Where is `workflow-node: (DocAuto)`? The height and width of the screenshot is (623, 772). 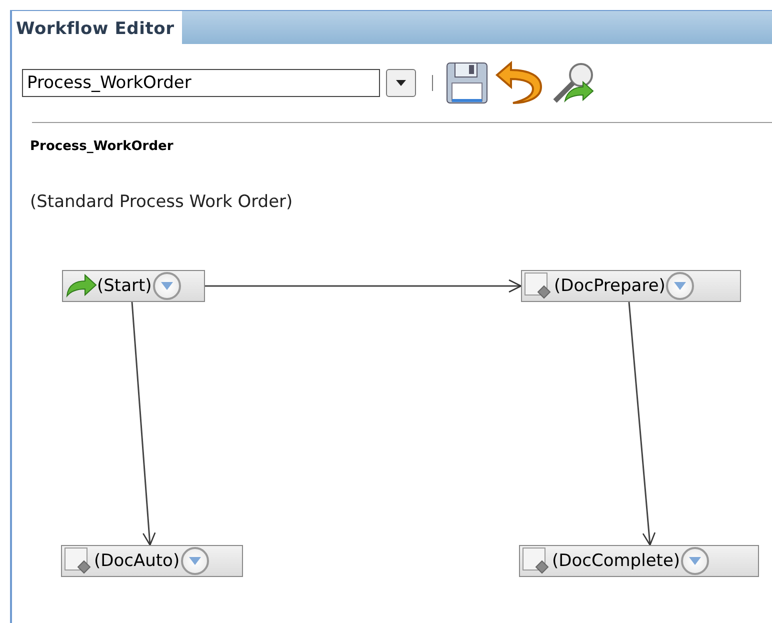
workflow-node: (DocAuto) is located at coordinates (152, 561).